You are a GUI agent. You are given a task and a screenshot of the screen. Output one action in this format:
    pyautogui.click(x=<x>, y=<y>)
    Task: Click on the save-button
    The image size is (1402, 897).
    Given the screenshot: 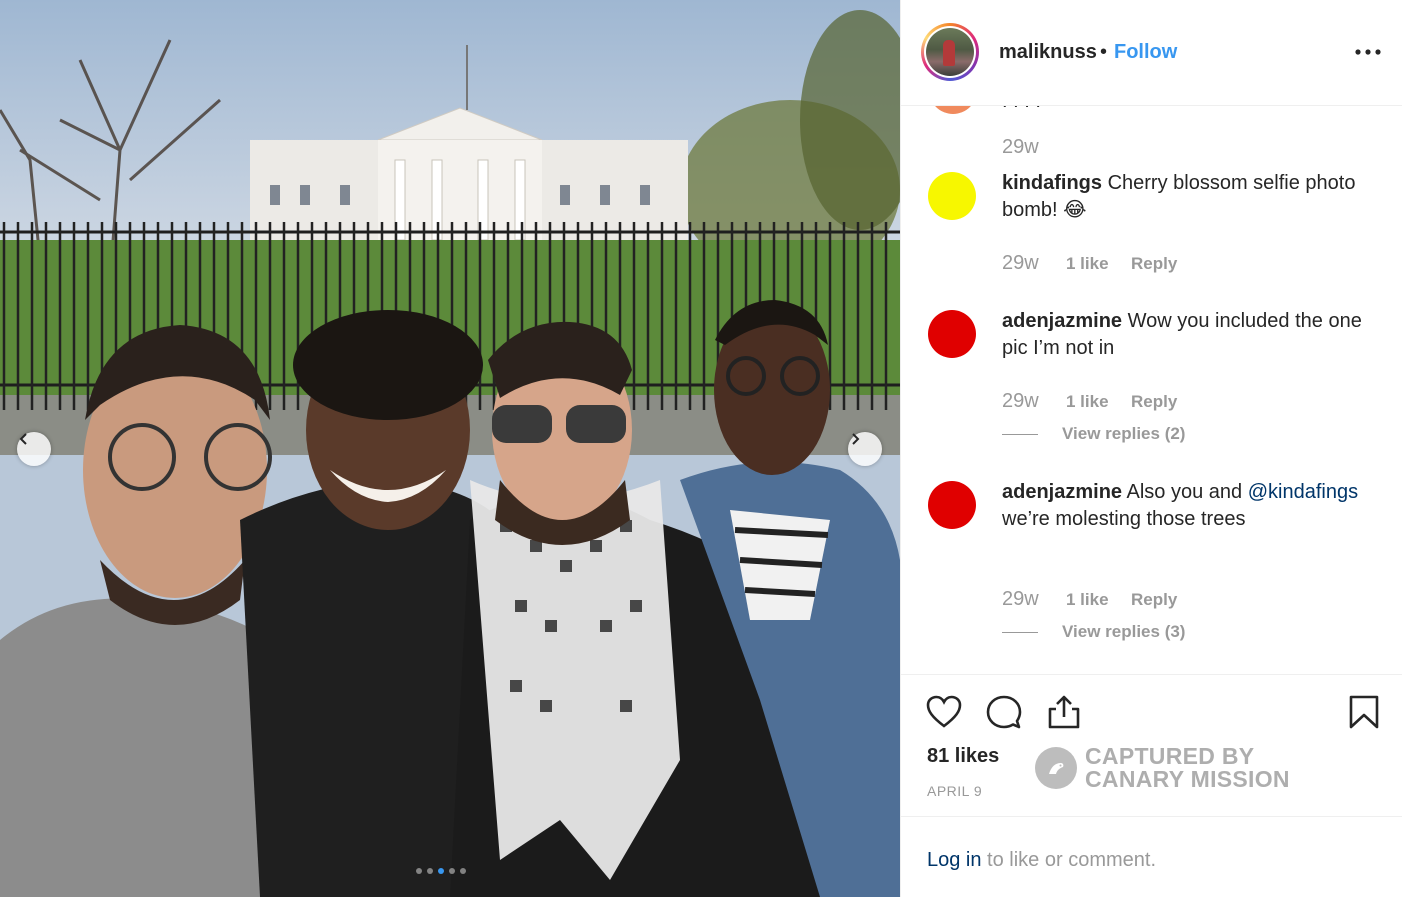 What is the action you would take?
    pyautogui.click(x=1364, y=712)
    